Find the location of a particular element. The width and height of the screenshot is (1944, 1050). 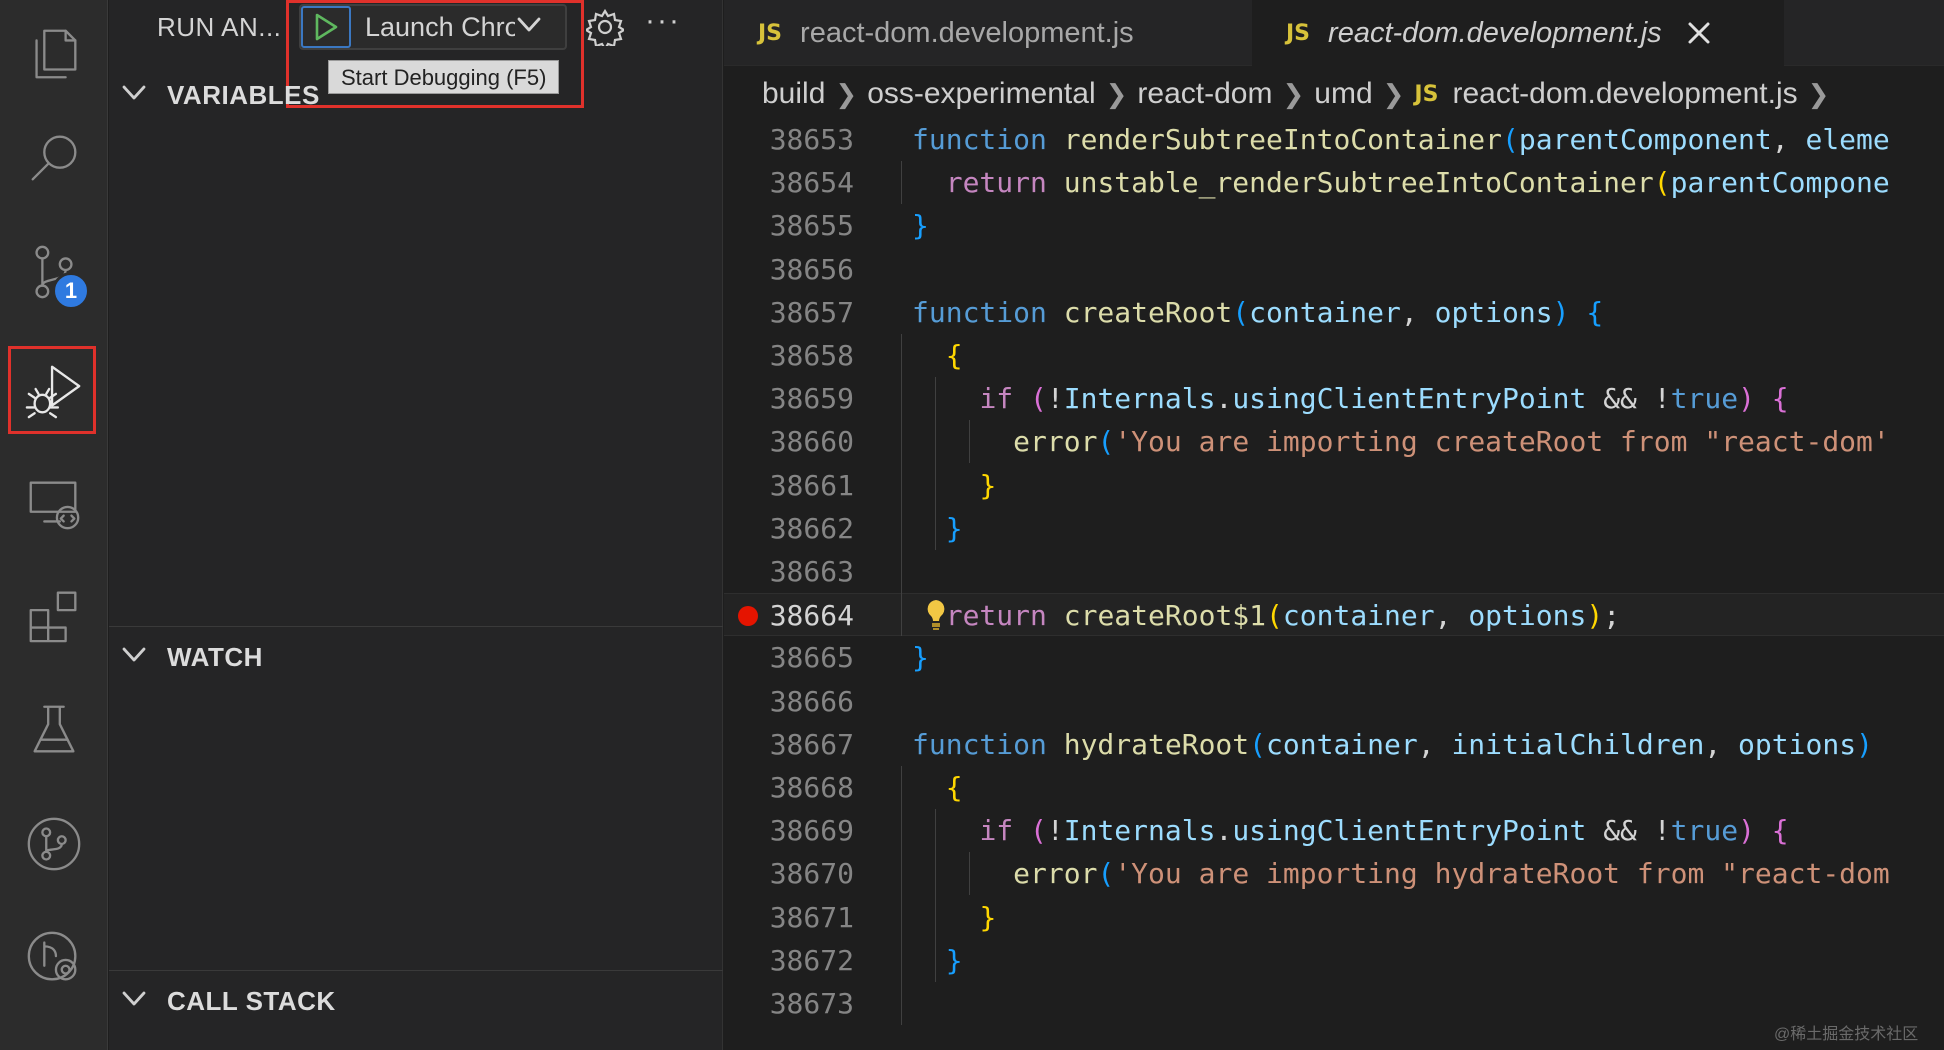

source-control-icon is located at coordinates (54, 272).